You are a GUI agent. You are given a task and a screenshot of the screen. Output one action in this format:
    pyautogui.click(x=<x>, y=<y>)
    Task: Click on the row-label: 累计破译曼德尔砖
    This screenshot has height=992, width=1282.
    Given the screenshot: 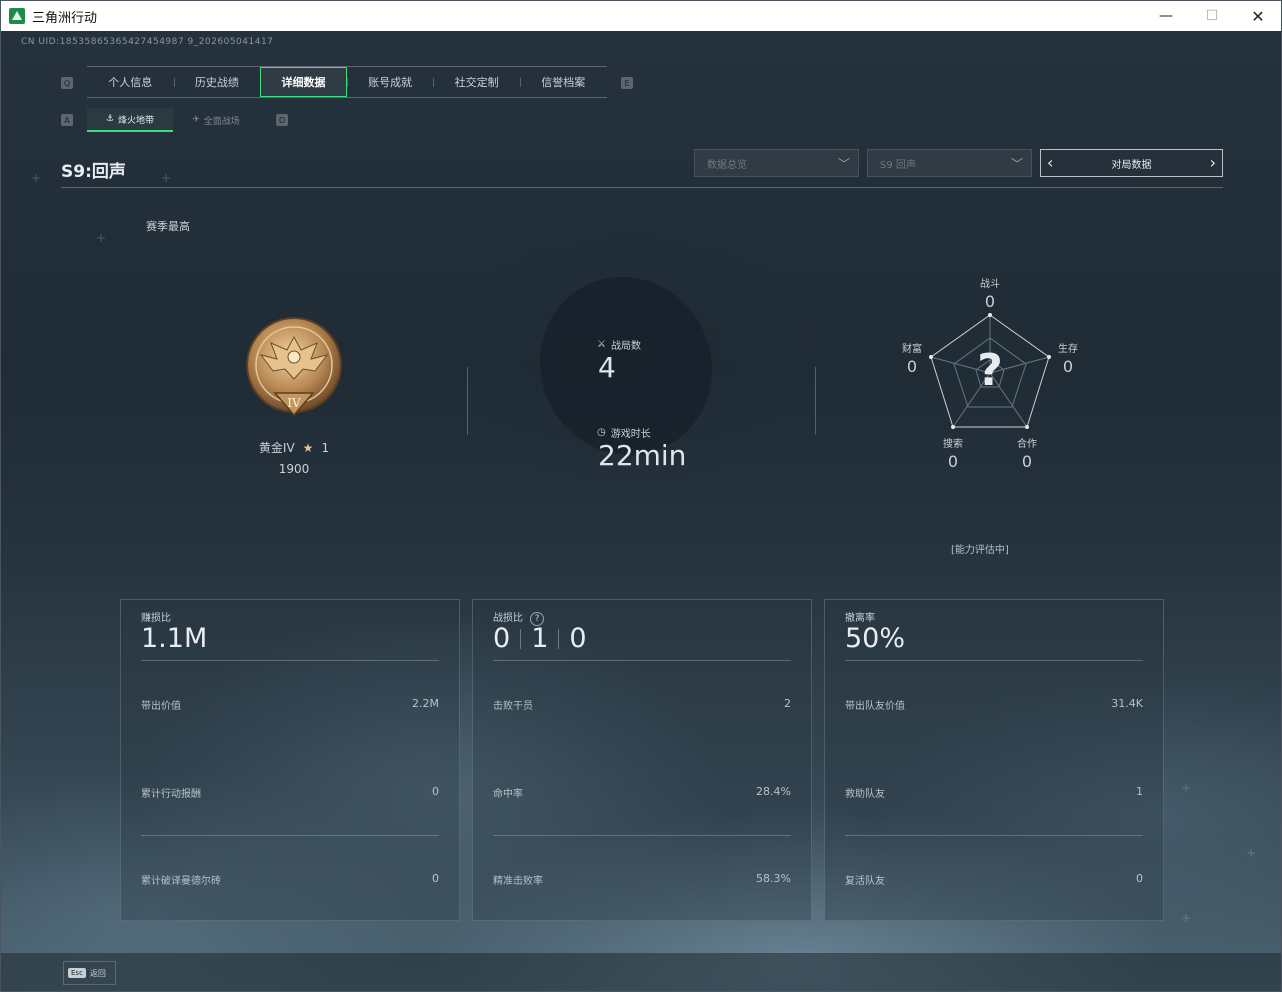 What is the action you would take?
    pyautogui.click(x=181, y=881)
    